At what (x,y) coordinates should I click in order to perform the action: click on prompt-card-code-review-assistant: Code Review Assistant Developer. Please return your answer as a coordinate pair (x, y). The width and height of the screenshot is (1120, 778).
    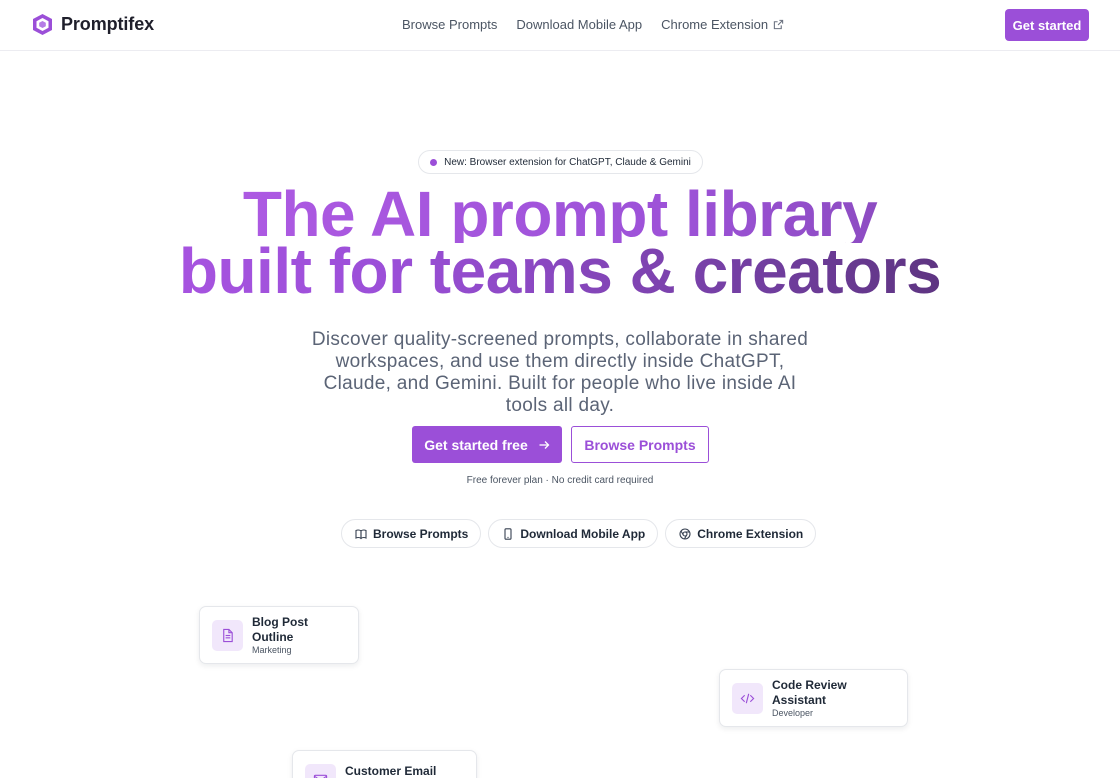
    Looking at the image, I should click on (813, 698).